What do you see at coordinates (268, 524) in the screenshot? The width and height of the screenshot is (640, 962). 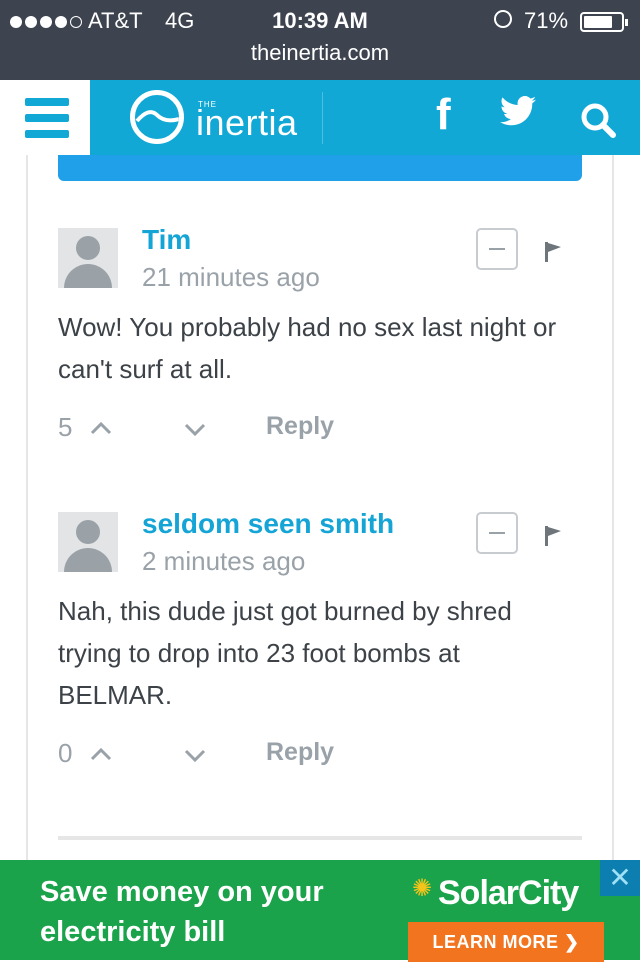 I see `comment-author: seldom seen smith` at bounding box center [268, 524].